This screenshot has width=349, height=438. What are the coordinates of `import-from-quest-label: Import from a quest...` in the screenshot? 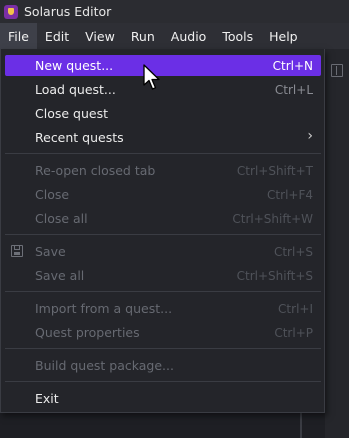 It's located at (104, 308).